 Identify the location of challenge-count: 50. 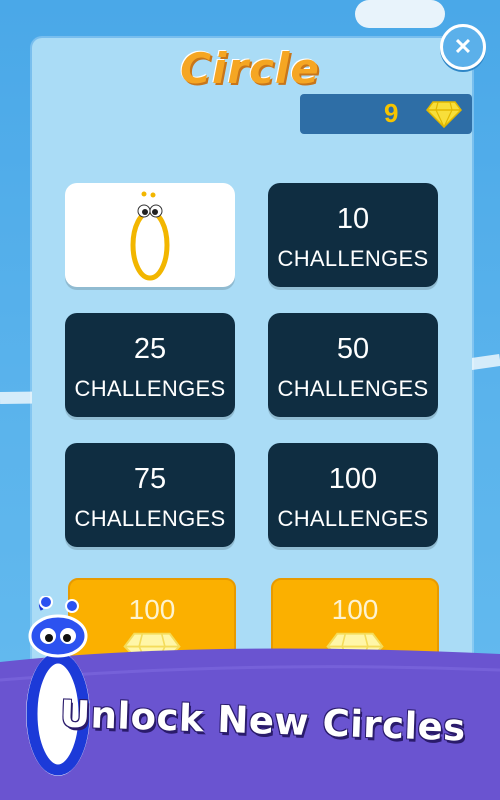
(353, 349).